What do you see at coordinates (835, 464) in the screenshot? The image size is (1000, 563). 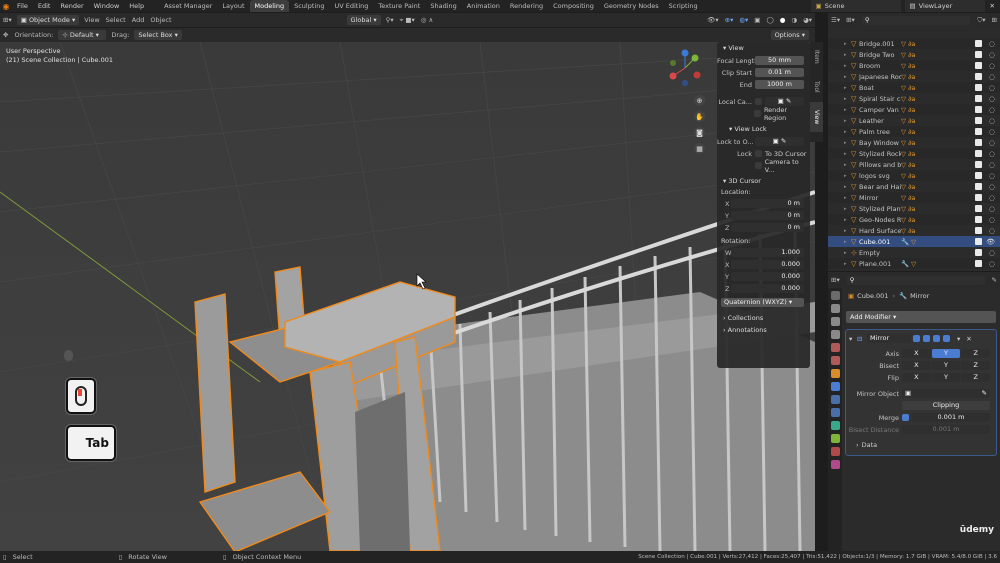 I see `texture-tab-icon` at bounding box center [835, 464].